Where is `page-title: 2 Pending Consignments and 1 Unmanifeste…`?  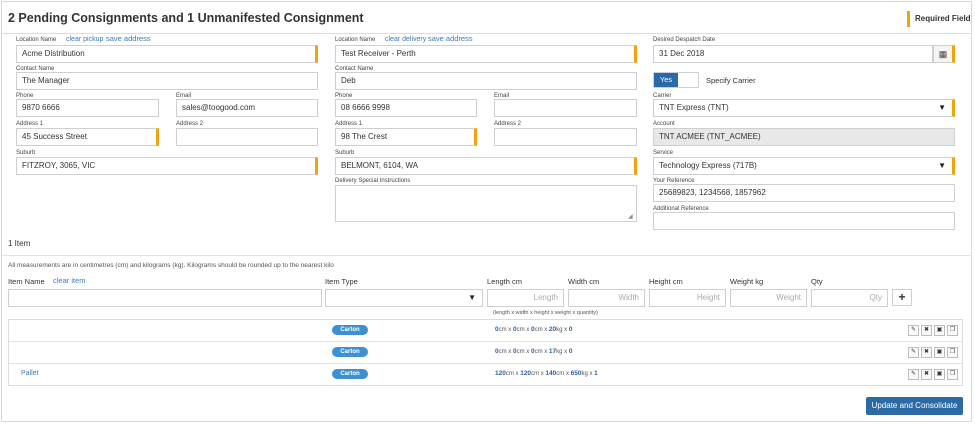 page-title: 2 Pending Consignments and 1 Unmanifeste… is located at coordinates (186, 18).